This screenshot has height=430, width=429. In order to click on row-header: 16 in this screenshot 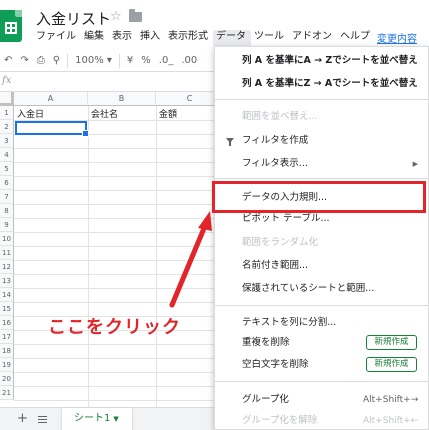, I will do `click(7, 323)`.